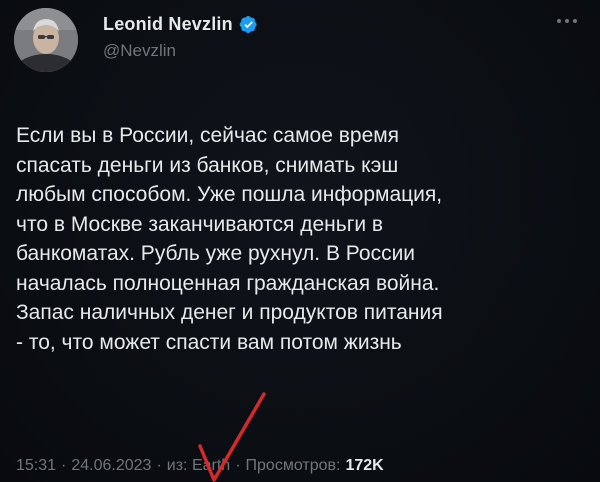 This screenshot has height=482, width=600. What do you see at coordinates (139, 51) in the screenshot?
I see `author-handle: @Nevzlin` at bounding box center [139, 51].